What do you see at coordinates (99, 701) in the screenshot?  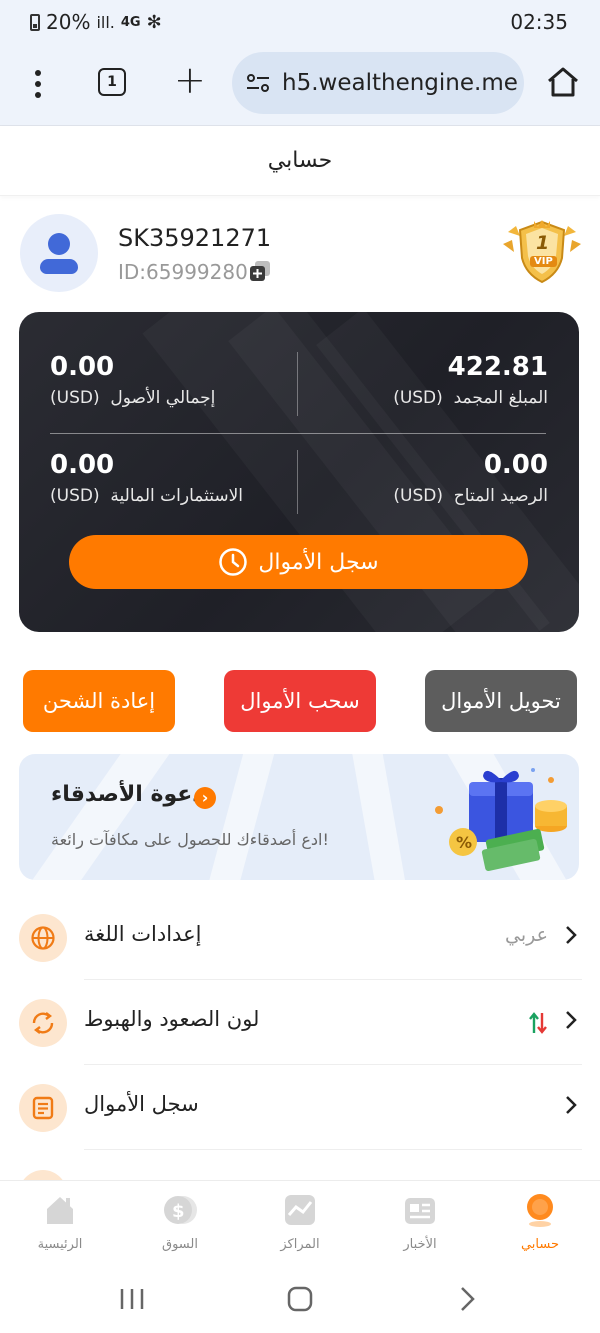 I see `recharge-button: إعادة الشحن` at bounding box center [99, 701].